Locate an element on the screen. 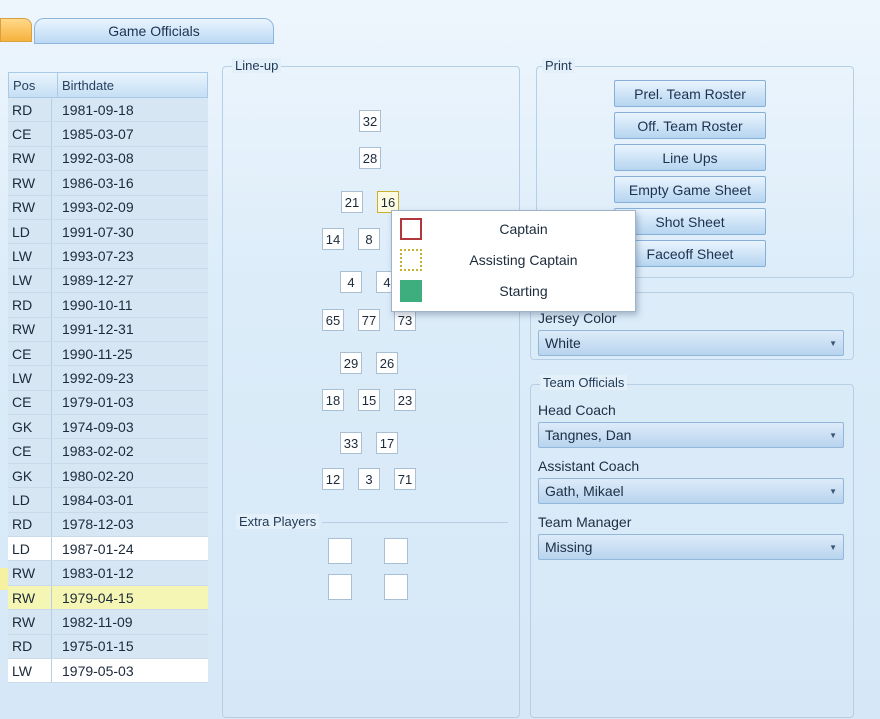  table-row: RW 1991-12-31 is located at coordinates (108, 329).